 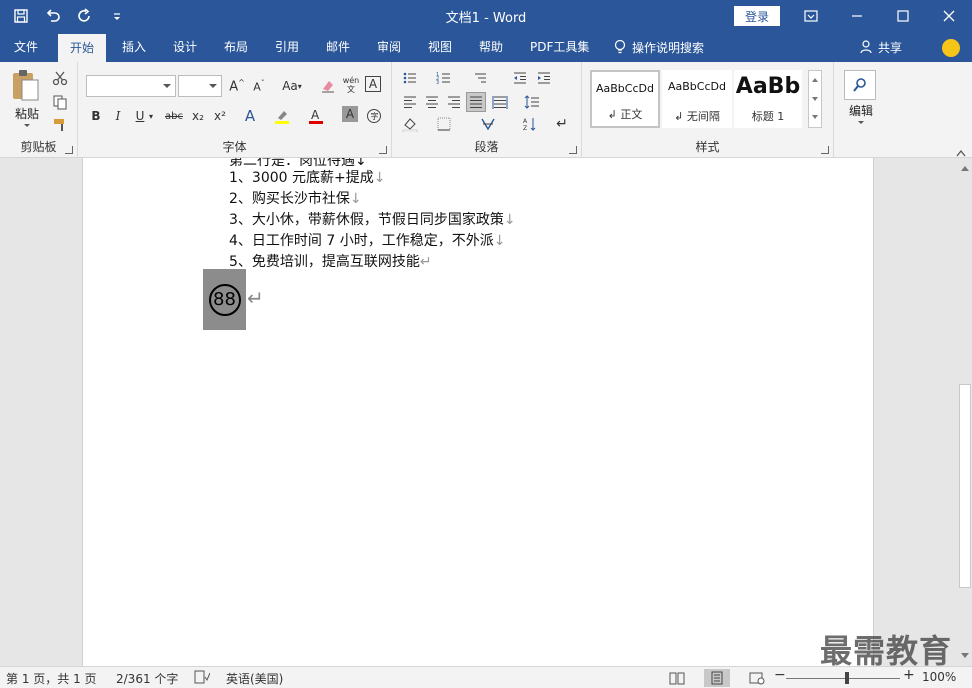 I want to click on superscript-button: x², so click(x=220, y=116).